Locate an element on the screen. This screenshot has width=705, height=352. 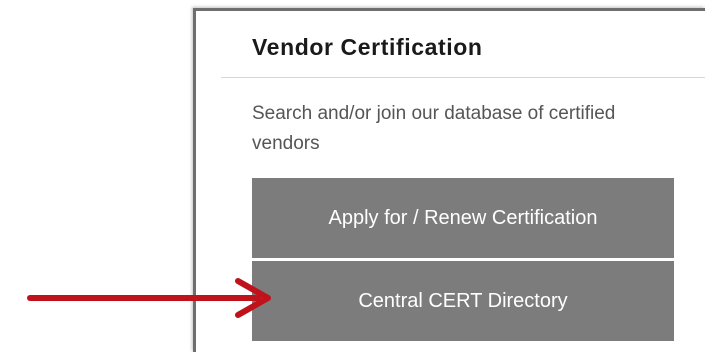
central-cert-directory-label: Central CERT Directory is located at coordinates (463, 300).